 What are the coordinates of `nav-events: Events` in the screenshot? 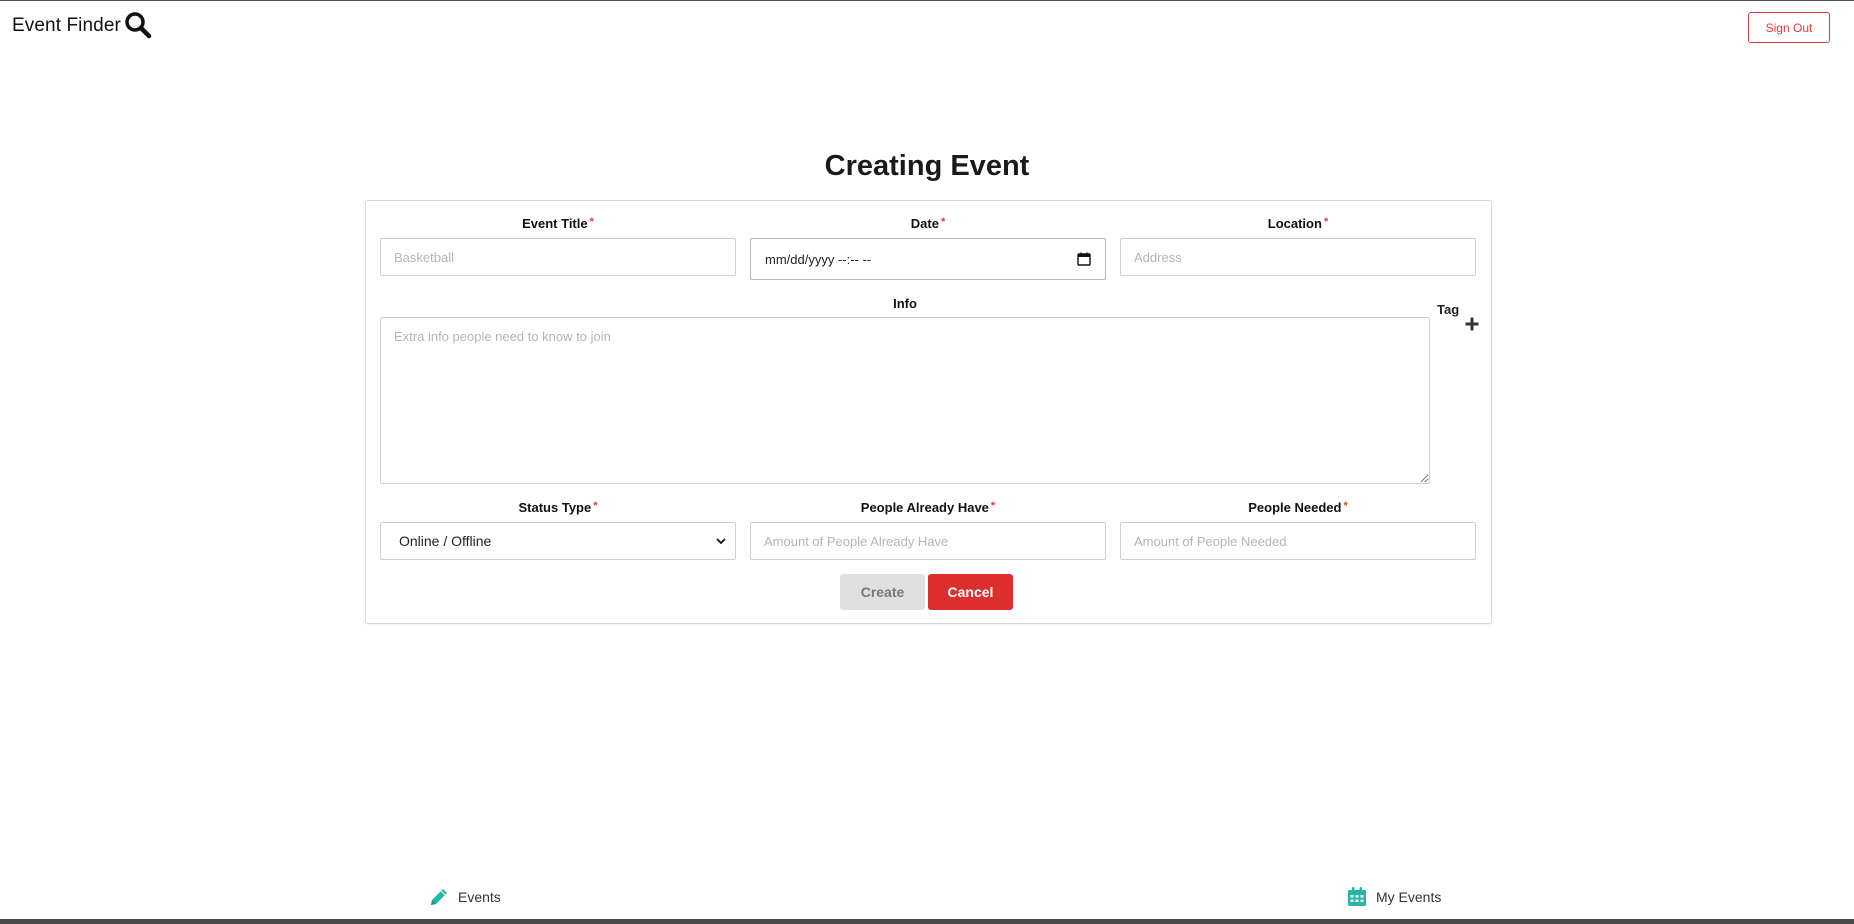 It's located at (464, 897).